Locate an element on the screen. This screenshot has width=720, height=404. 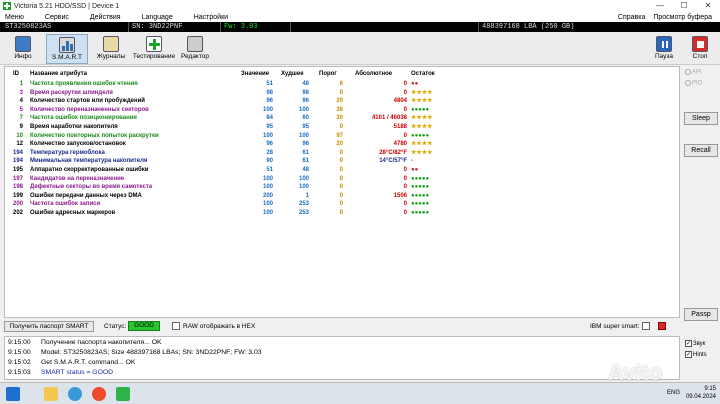
menu-item-service: Сервис is located at coordinates (57, 17).